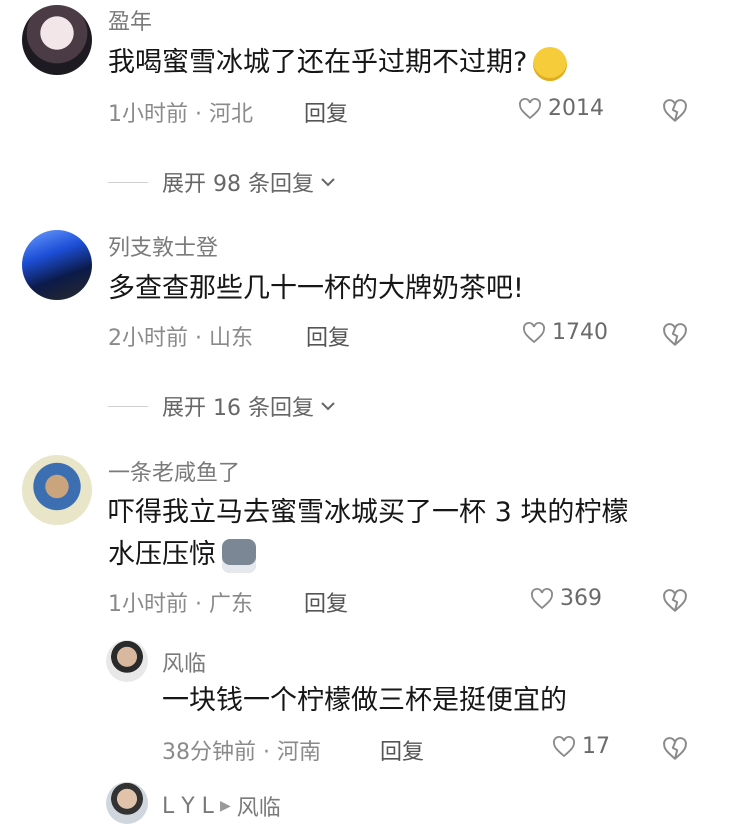 This screenshot has height=829, width=732. I want to click on reply-to-name: 风临, so click(258, 808).